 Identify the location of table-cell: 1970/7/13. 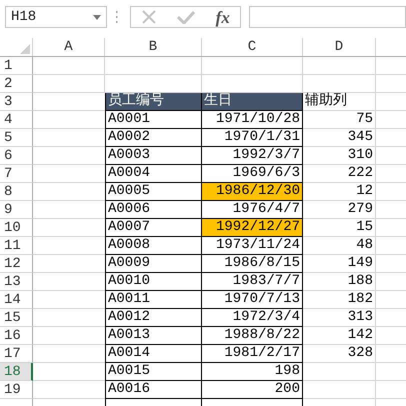
(252, 300).